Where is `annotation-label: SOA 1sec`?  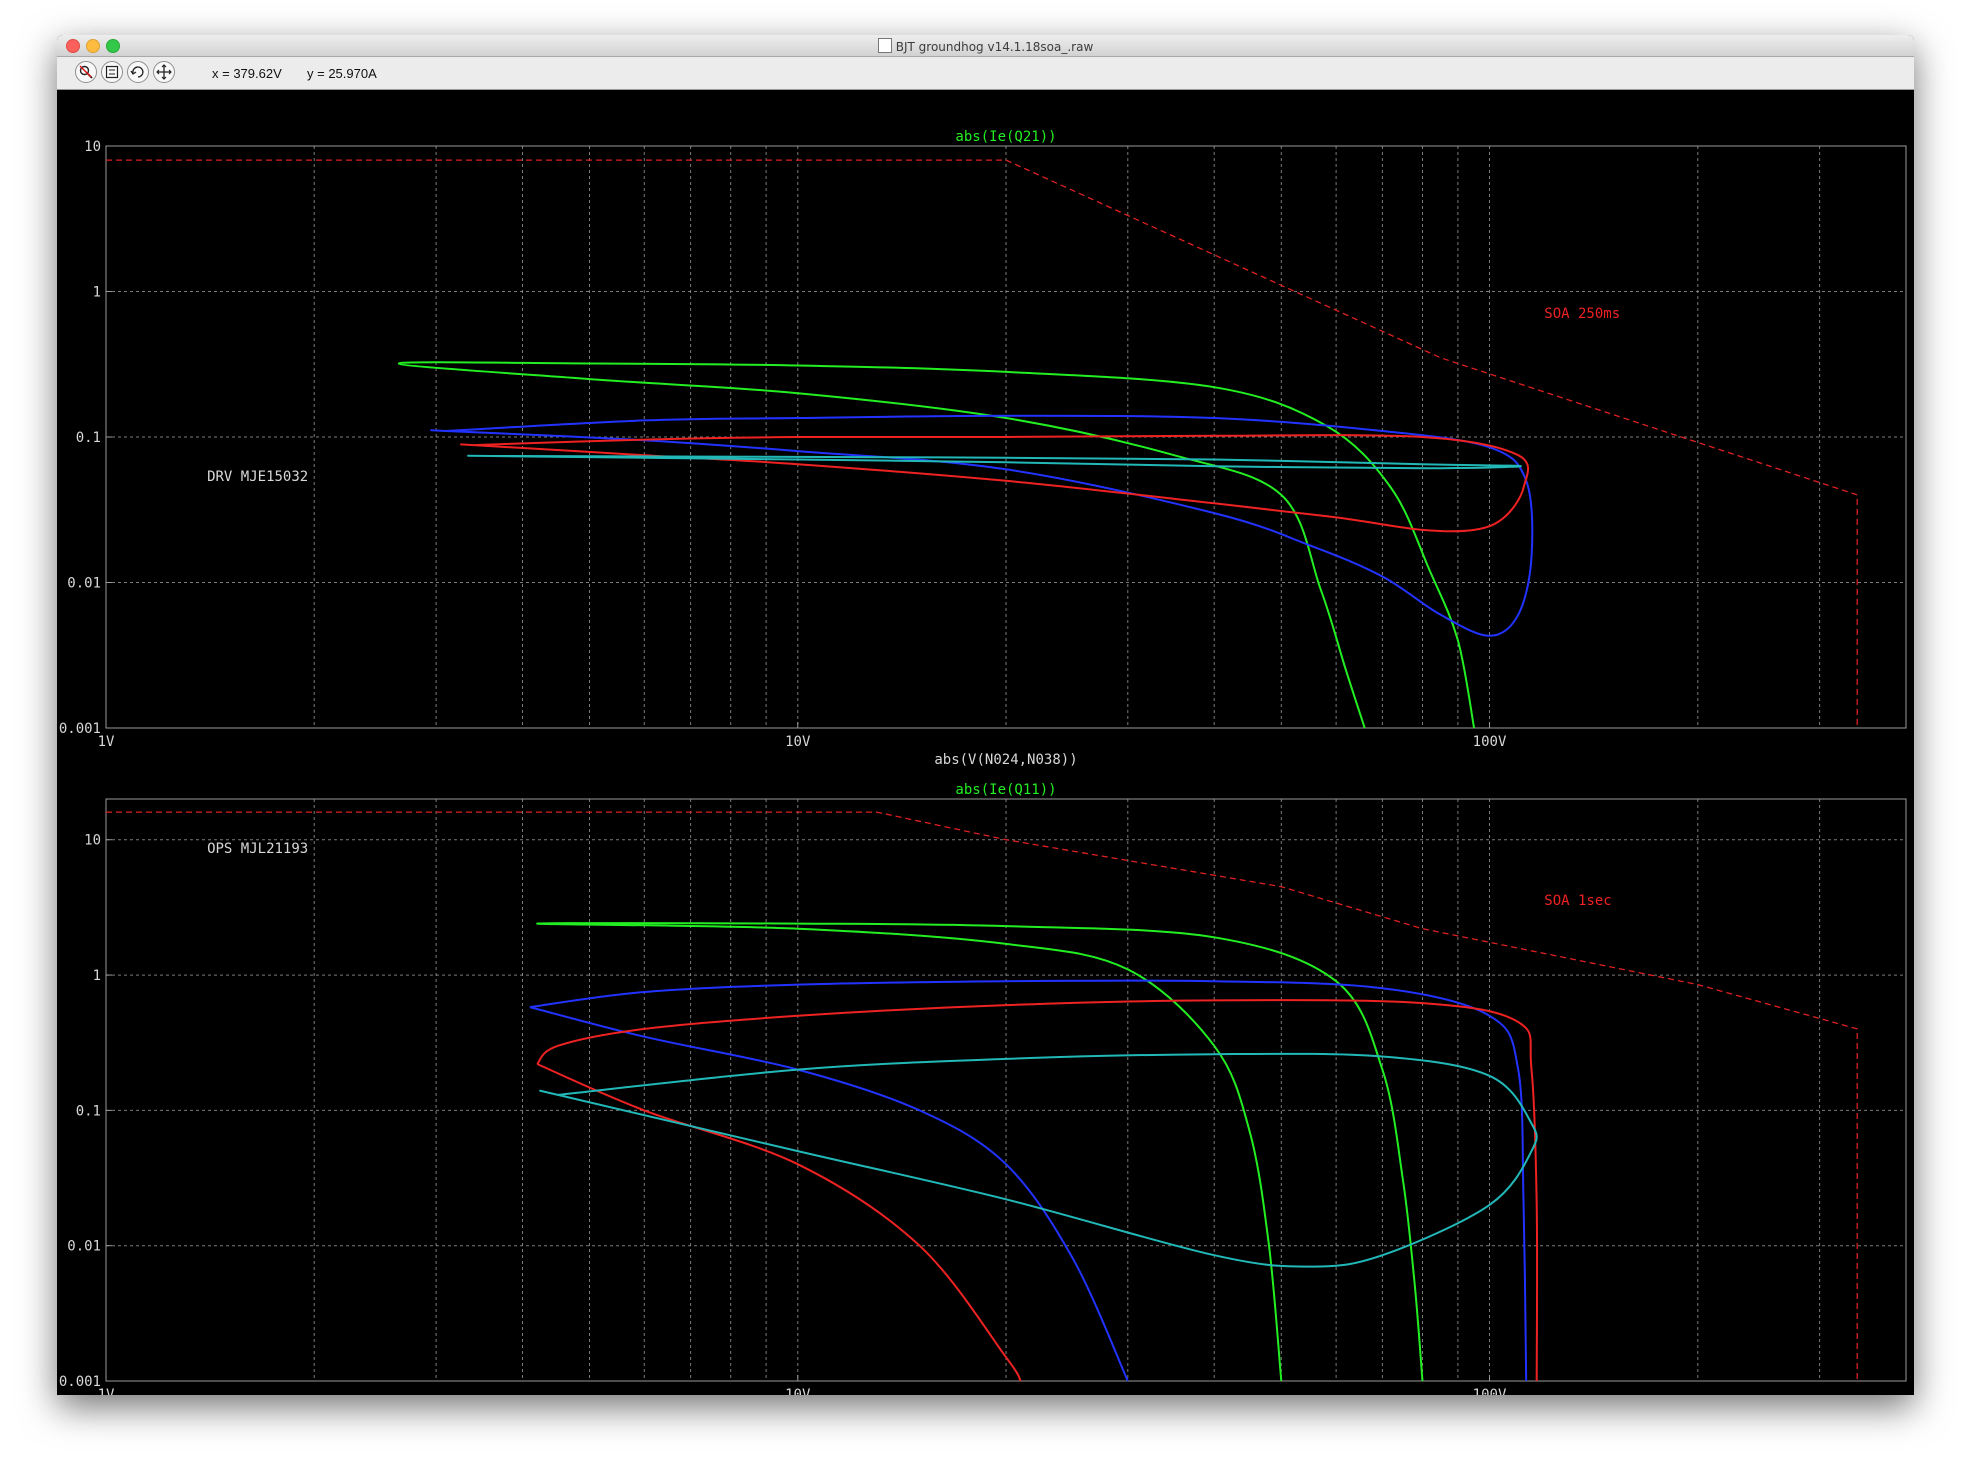 annotation-label: SOA 1sec is located at coordinates (1577, 901).